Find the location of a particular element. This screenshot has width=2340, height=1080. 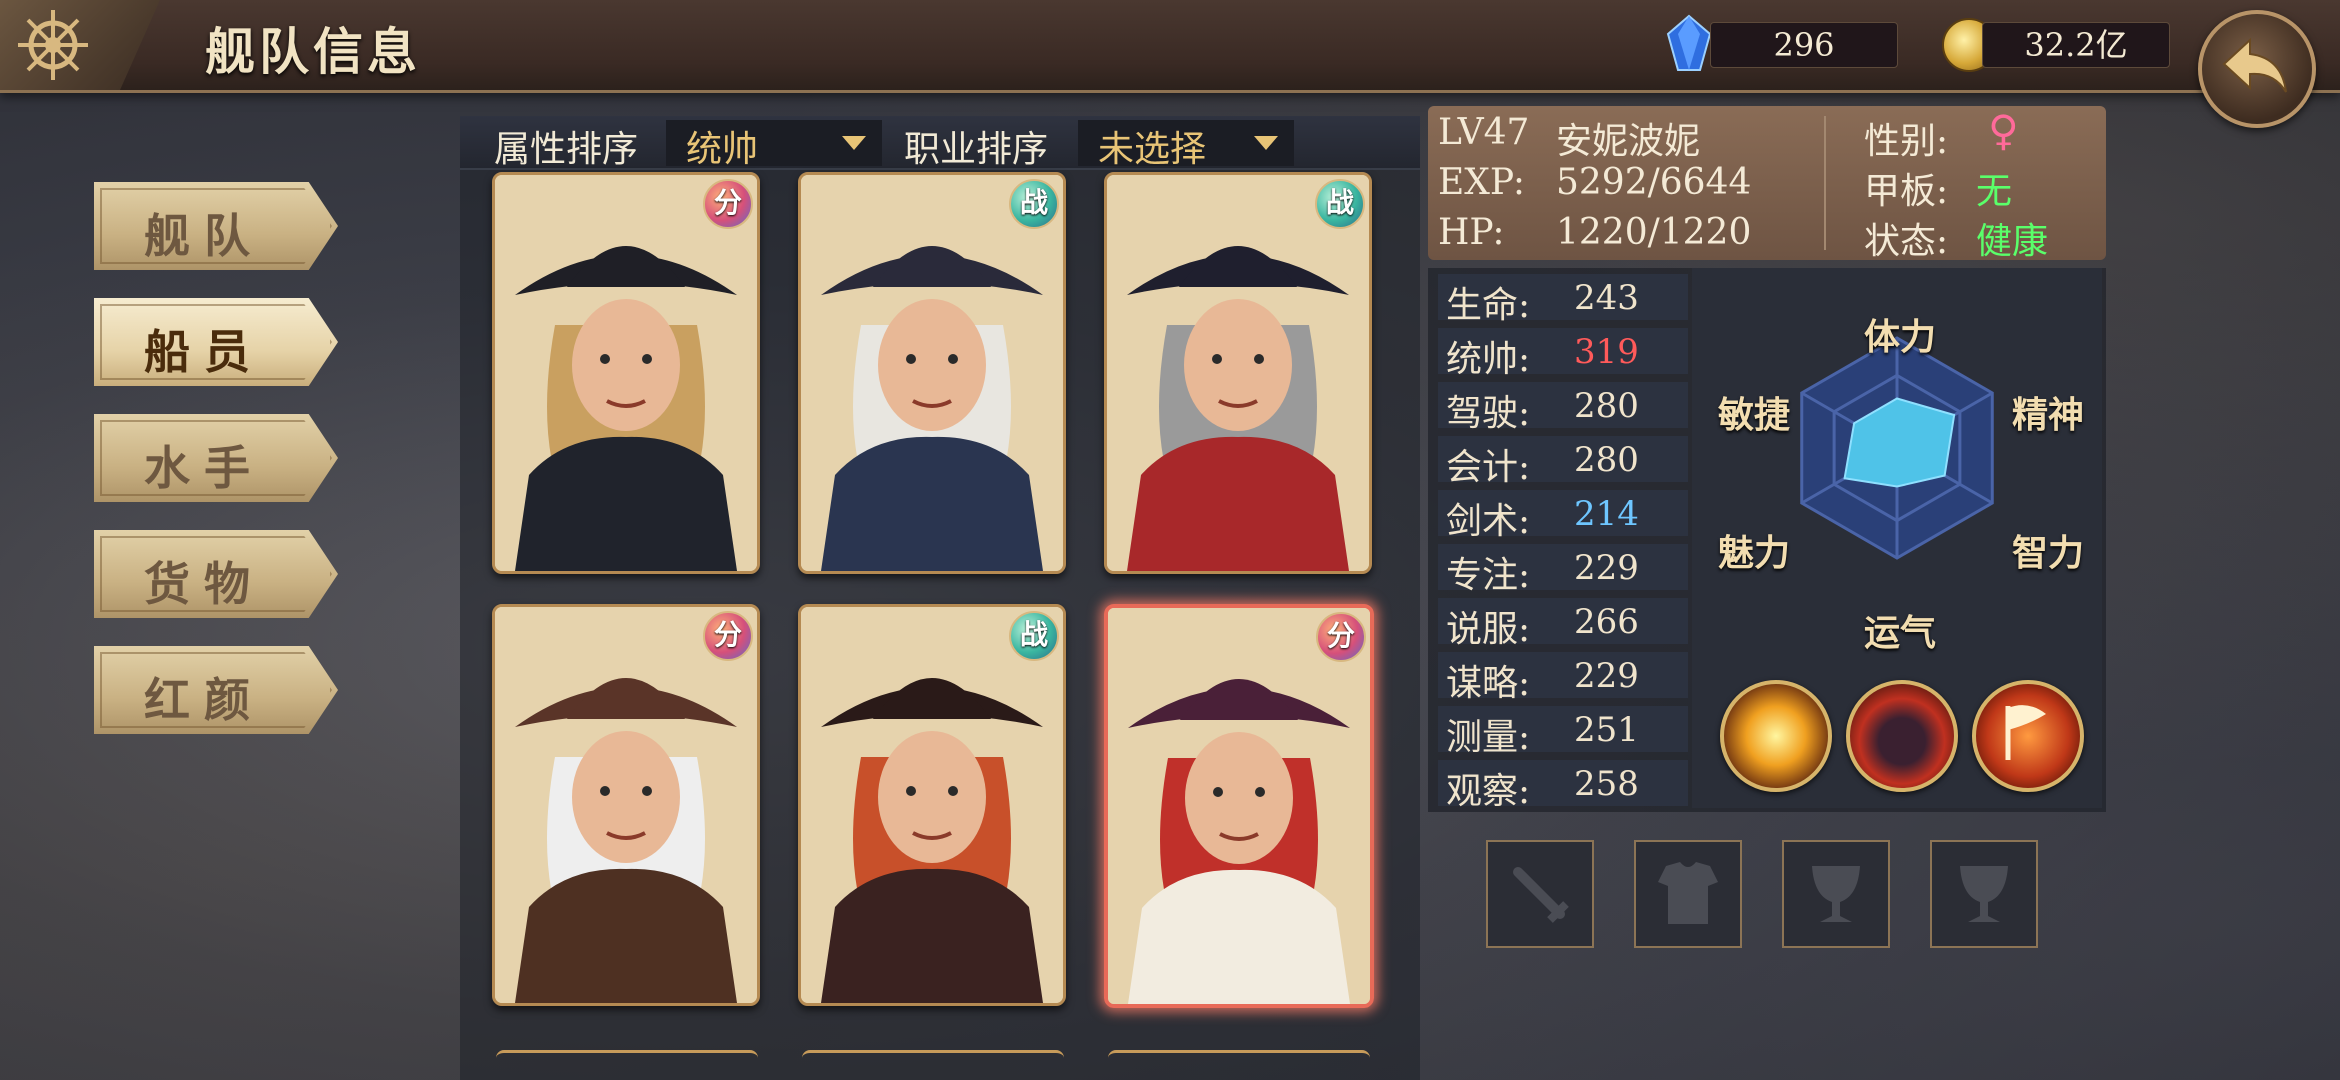

stat-label: 统帅: is located at coordinates (1488, 359).